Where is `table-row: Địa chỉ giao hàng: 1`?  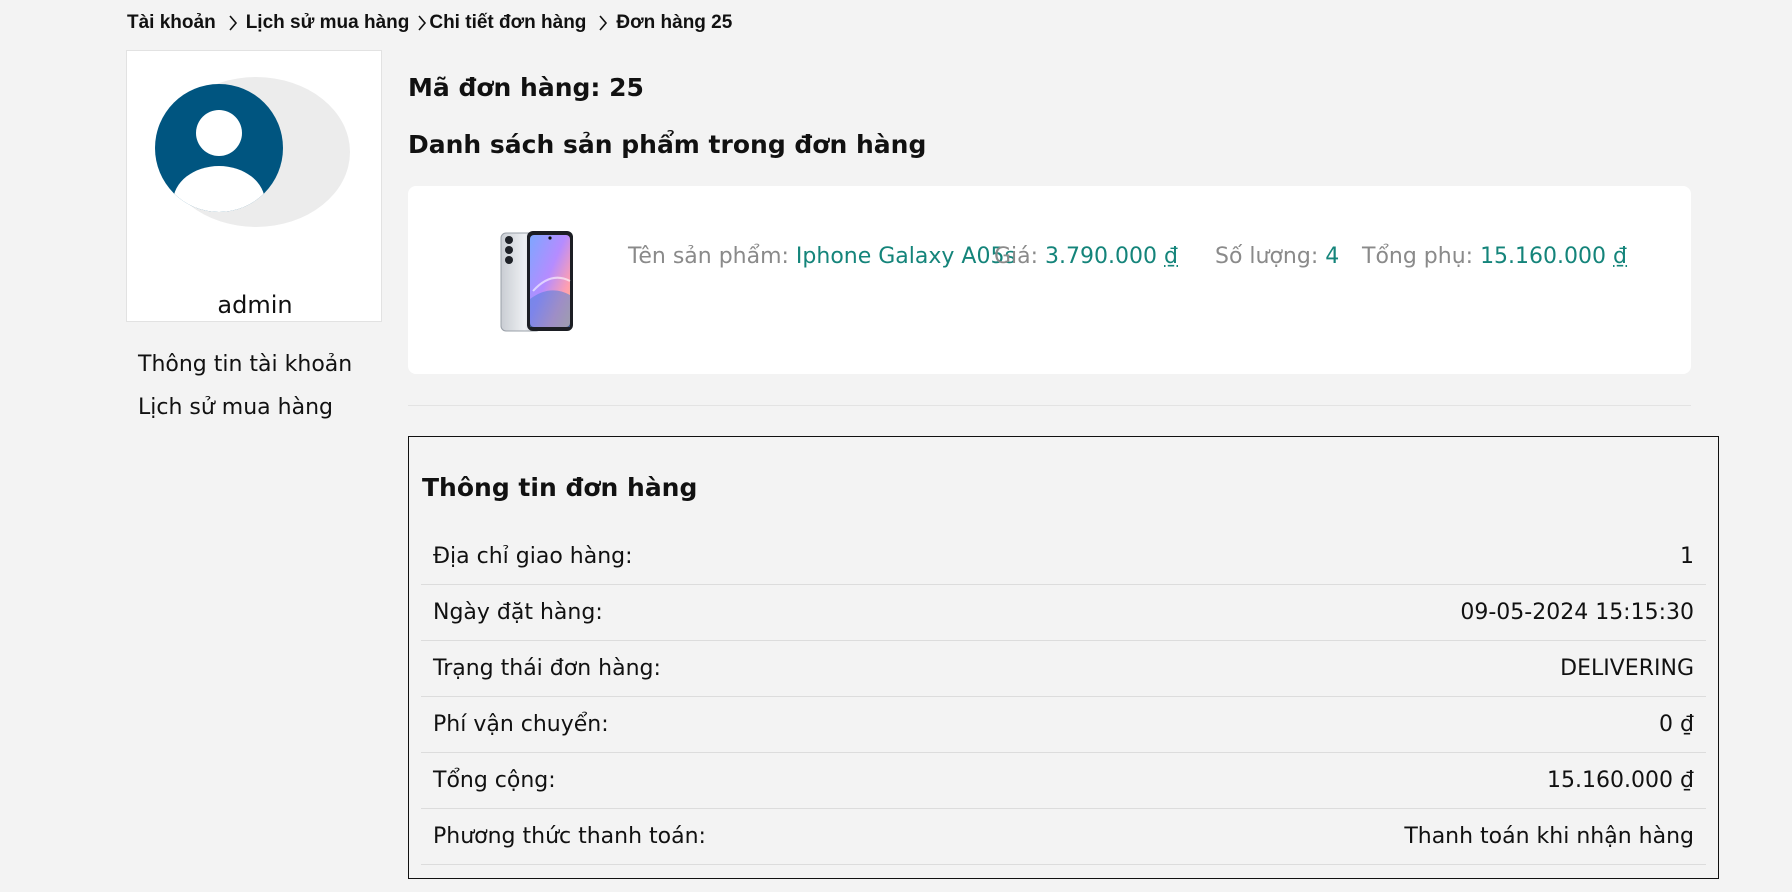 table-row: Địa chỉ giao hàng: 1 is located at coordinates (1063, 557).